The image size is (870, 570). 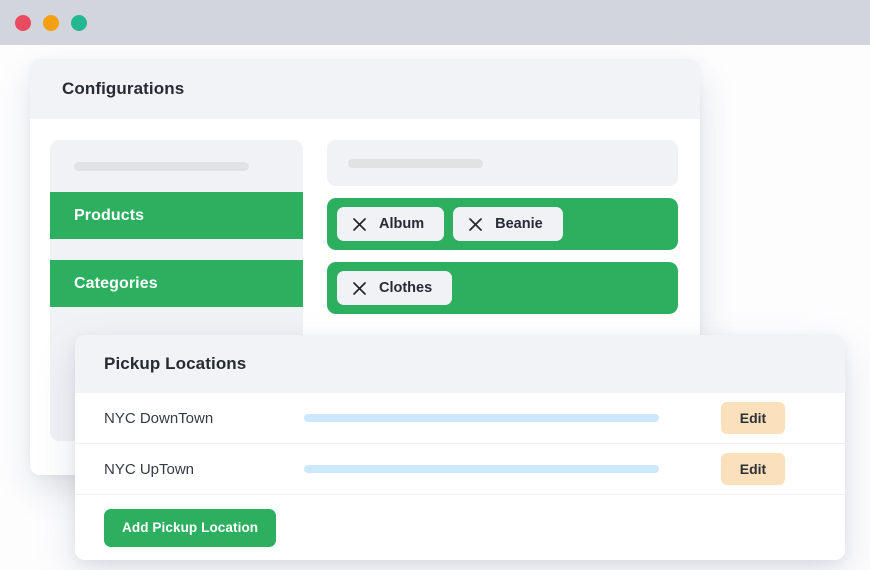 I want to click on nav-row-divider, so click(x=176, y=249).